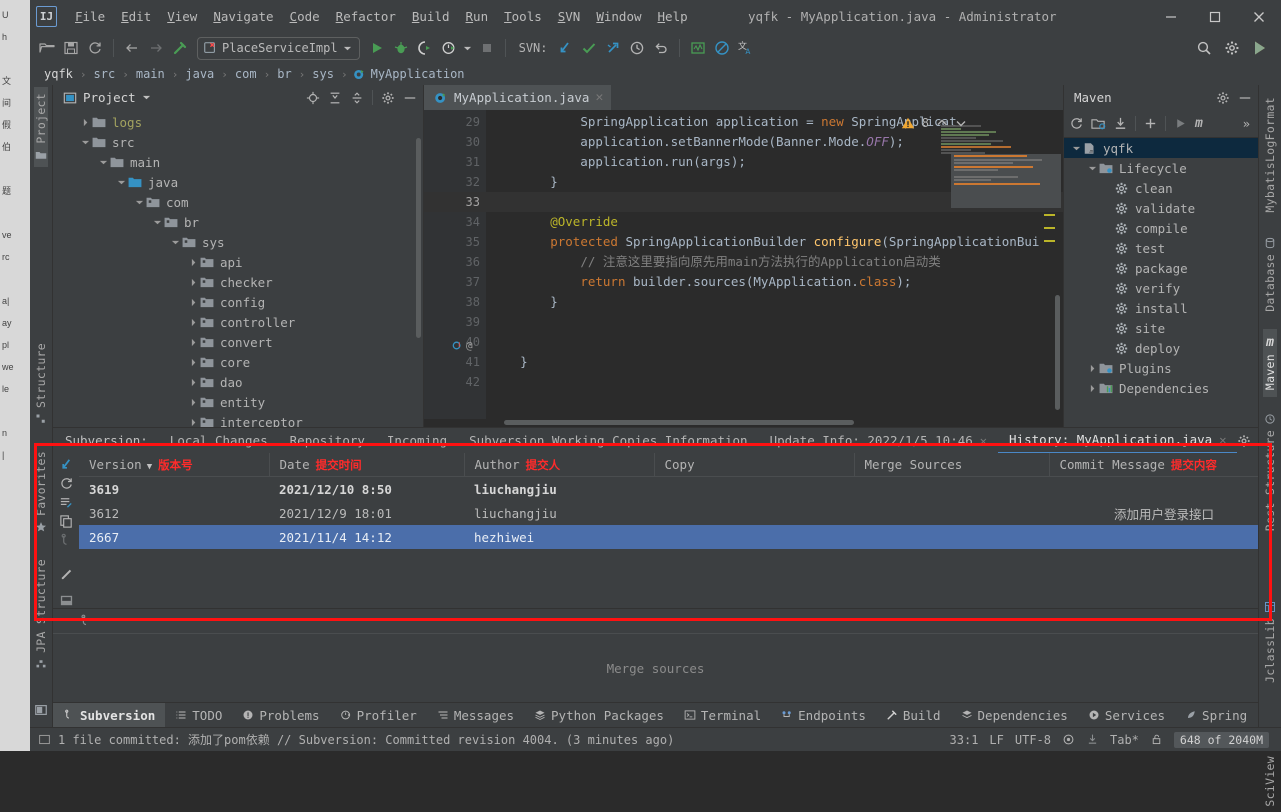 The height and width of the screenshot is (812, 1281). I want to click on project-tree-node-main: main, so click(238, 162).